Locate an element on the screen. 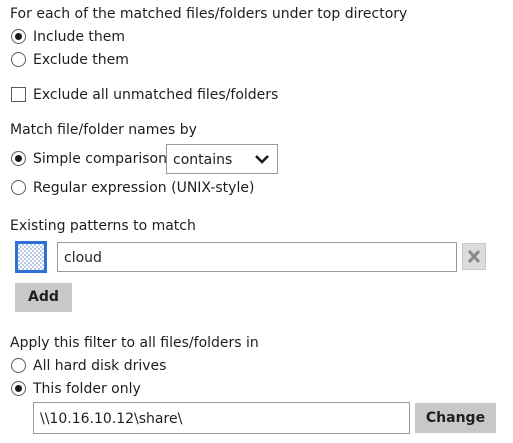 This screenshot has width=513, height=443. exclude-unmatched-checkbox is located at coordinates (18, 94).